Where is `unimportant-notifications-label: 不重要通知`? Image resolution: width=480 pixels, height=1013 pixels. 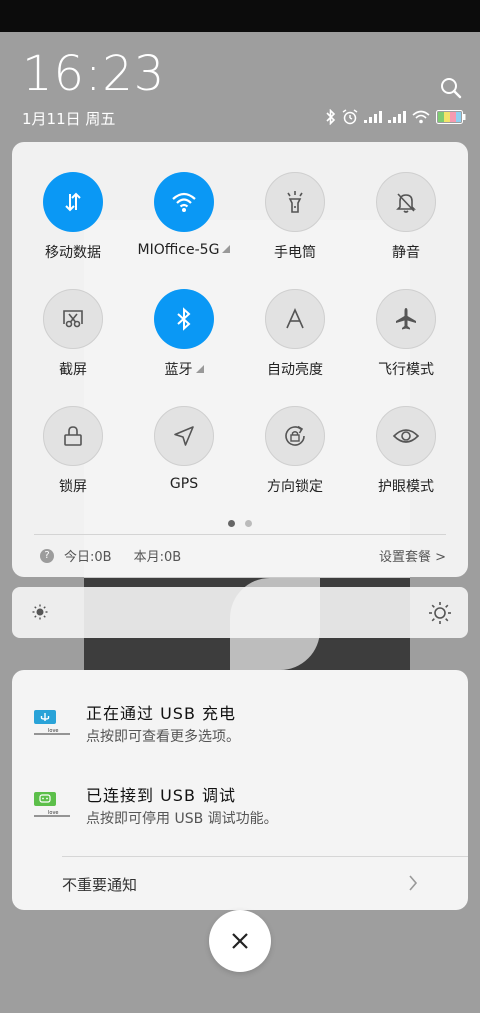 unimportant-notifications-label: 不重要通知 is located at coordinates (99, 884).